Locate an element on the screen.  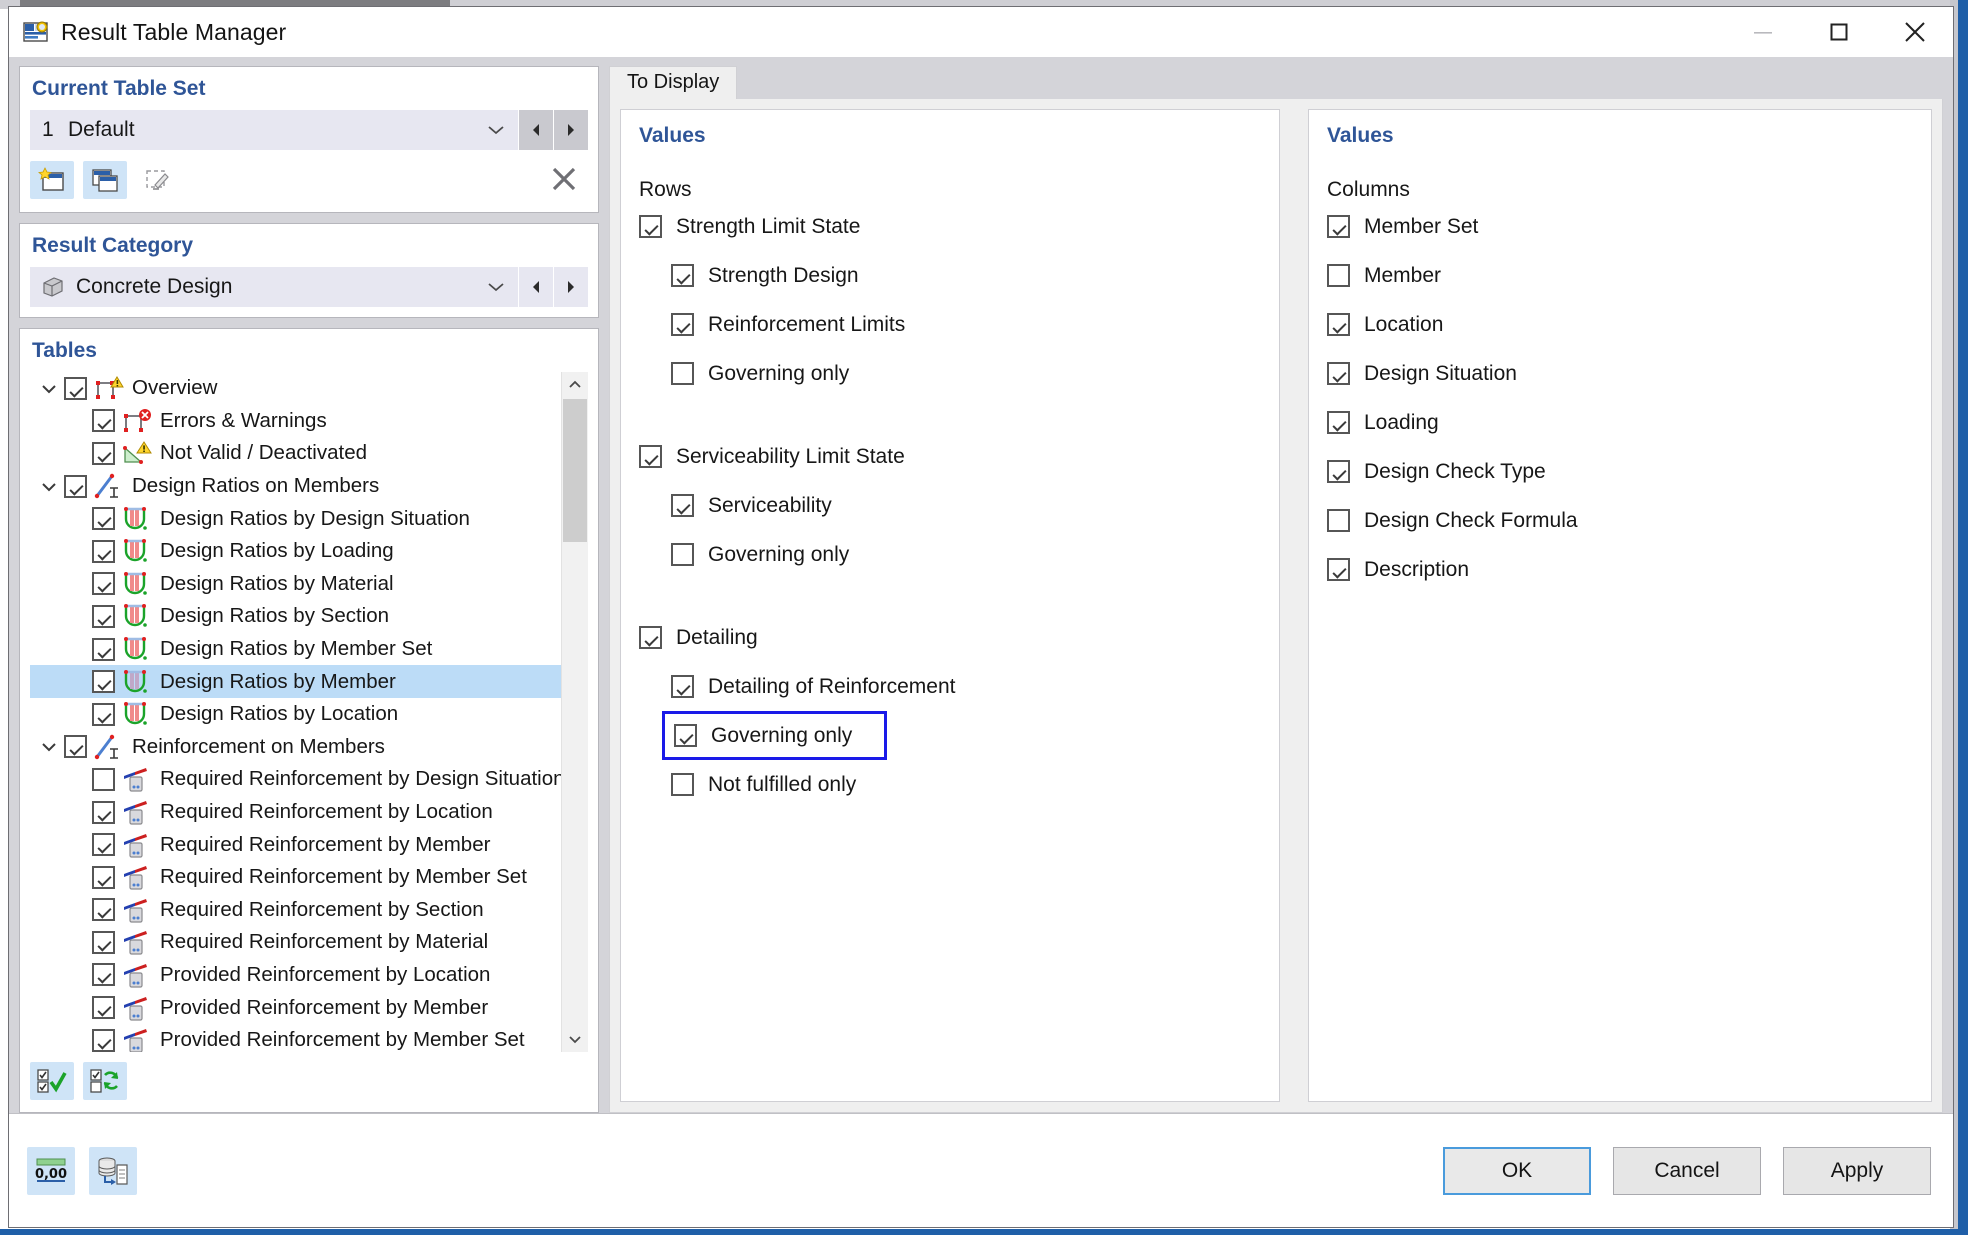
result-category-next-button is located at coordinates (570, 287).